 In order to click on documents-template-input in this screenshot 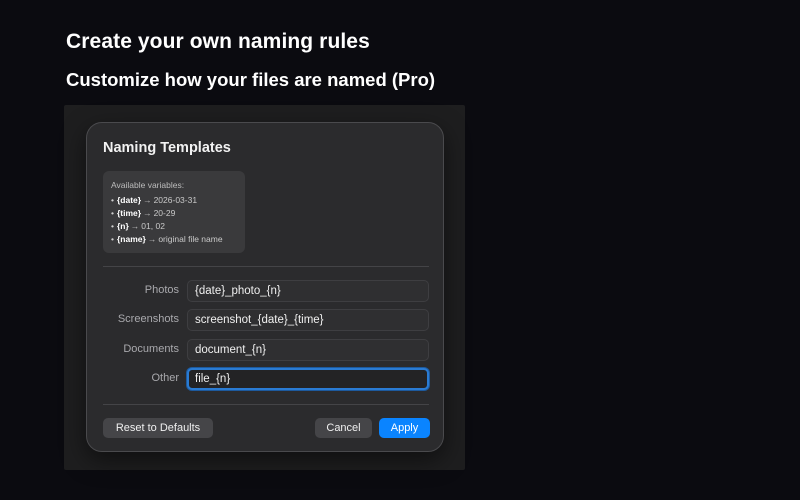, I will do `click(308, 350)`.